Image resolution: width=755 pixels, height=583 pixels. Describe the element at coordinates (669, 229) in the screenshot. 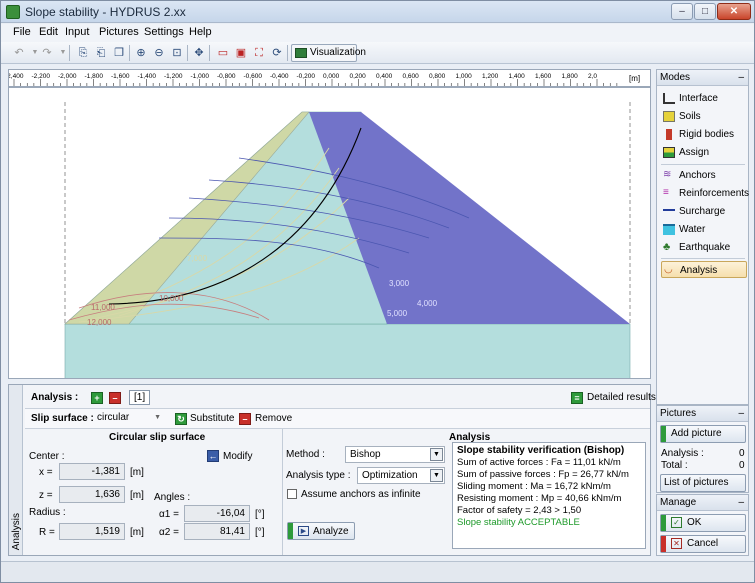

I see `water-icon` at that location.